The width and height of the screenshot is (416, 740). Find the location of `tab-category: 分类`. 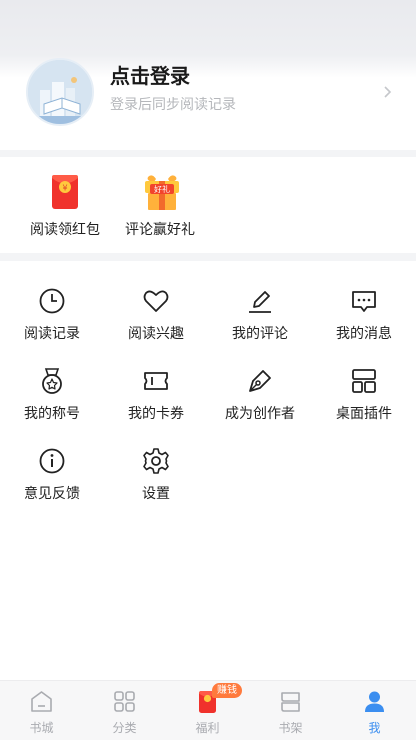

tab-category: 分类 is located at coordinates (124, 710).